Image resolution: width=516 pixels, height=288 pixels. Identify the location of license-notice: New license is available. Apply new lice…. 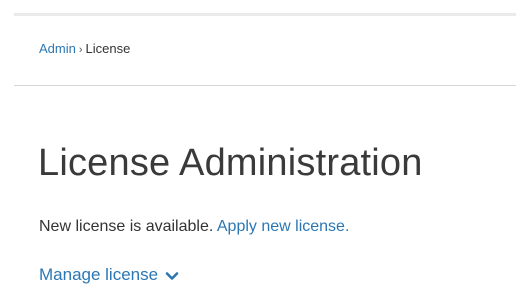
(194, 227).